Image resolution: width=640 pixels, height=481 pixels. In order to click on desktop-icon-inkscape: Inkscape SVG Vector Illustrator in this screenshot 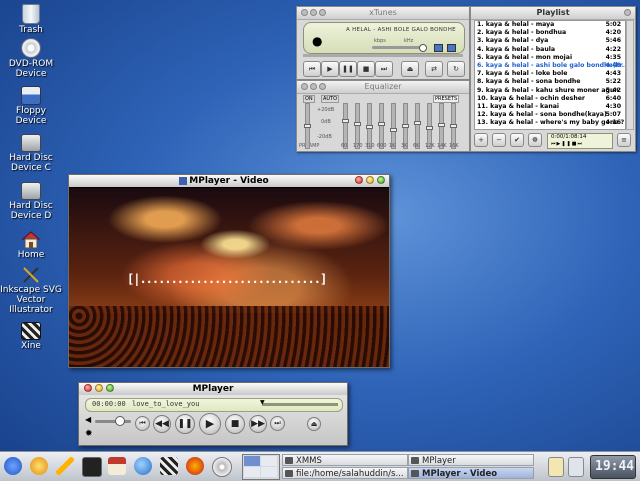, I will do `click(31, 290)`.